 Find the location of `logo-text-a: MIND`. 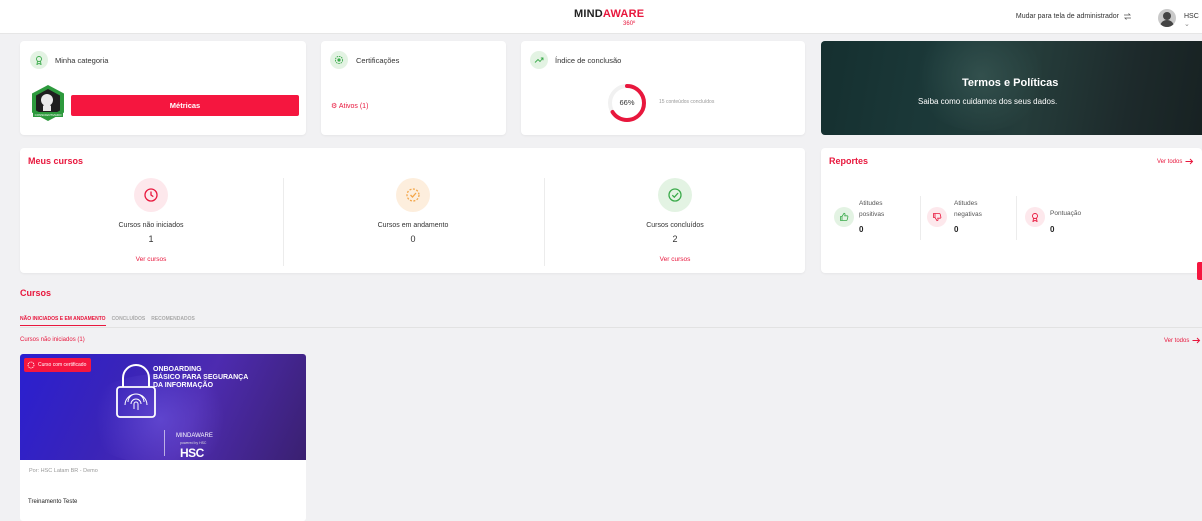

logo-text-a: MIND is located at coordinates (588, 14).